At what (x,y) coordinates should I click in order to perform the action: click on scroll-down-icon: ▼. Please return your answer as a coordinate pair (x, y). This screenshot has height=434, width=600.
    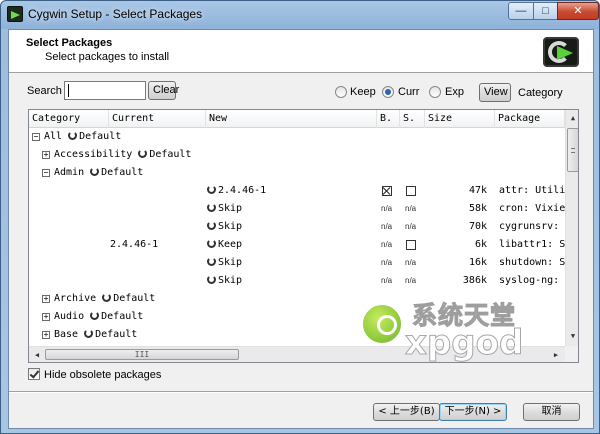
    Looking at the image, I should click on (572, 336).